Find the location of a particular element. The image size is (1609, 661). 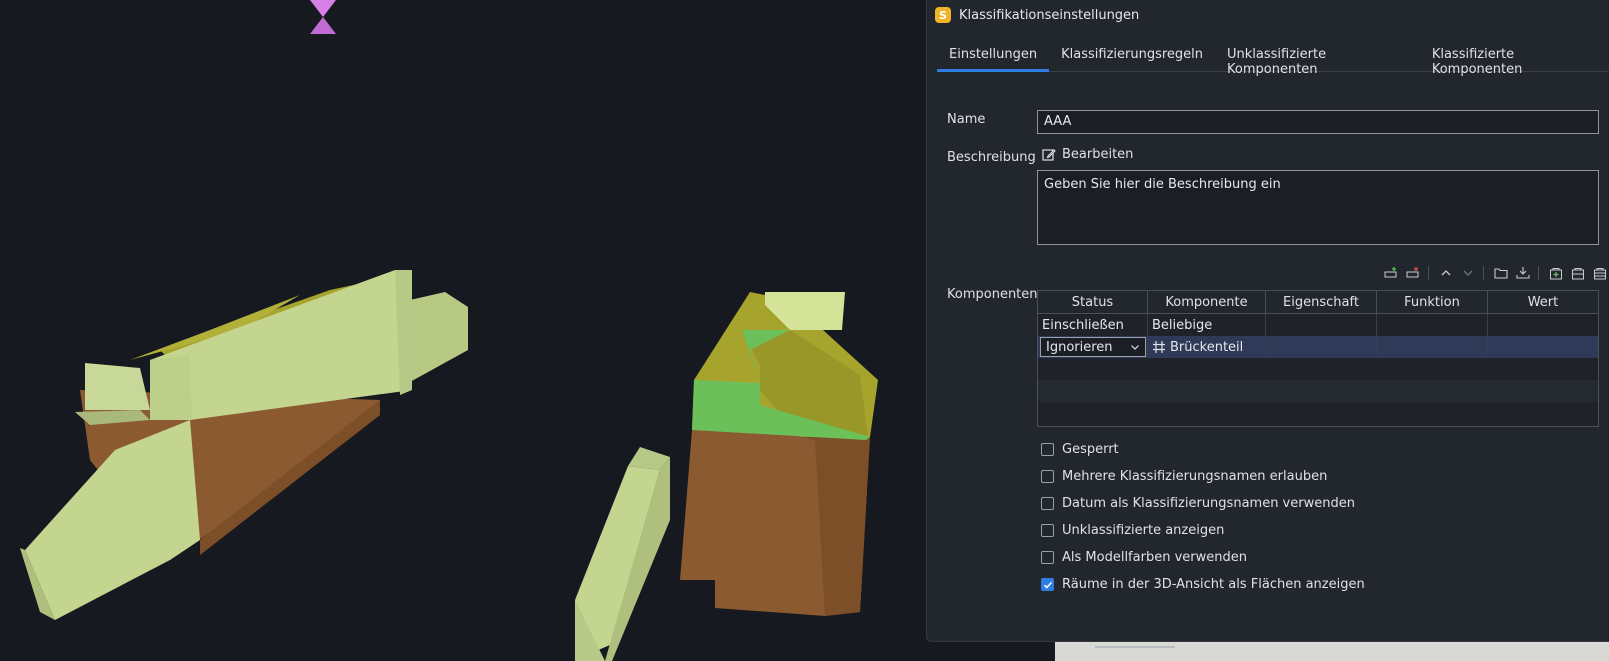

model-plank is located at coordinates (622, 554).